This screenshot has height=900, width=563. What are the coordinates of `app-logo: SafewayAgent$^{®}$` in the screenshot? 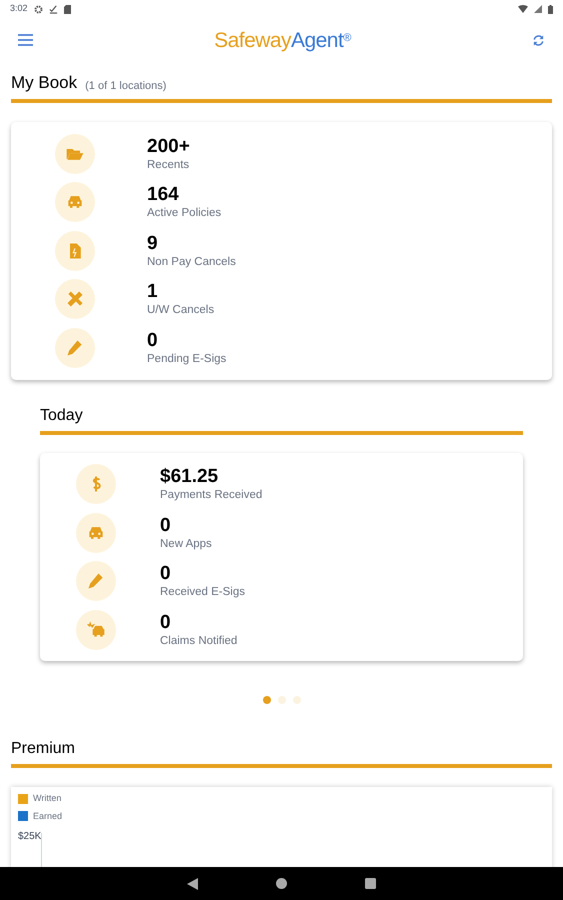 It's located at (282, 40).